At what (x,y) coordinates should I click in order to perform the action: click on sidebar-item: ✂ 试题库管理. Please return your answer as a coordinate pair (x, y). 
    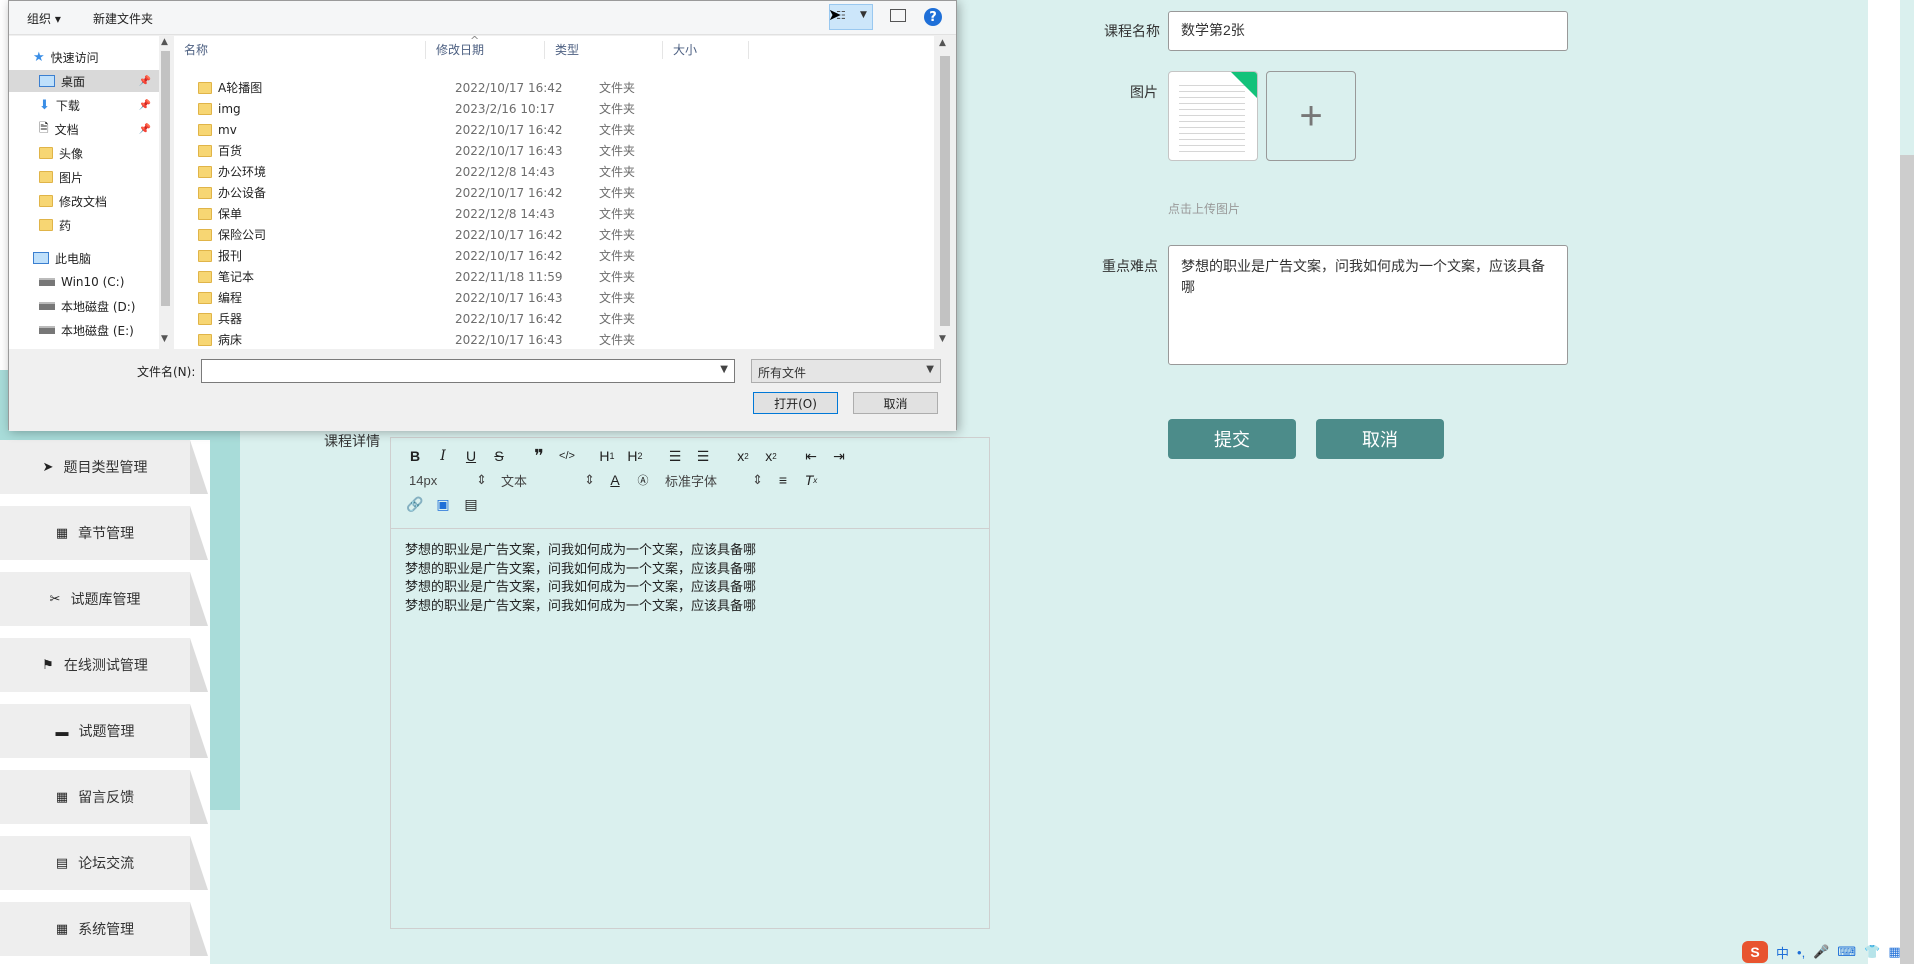
    Looking at the image, I should click on (104, 599).